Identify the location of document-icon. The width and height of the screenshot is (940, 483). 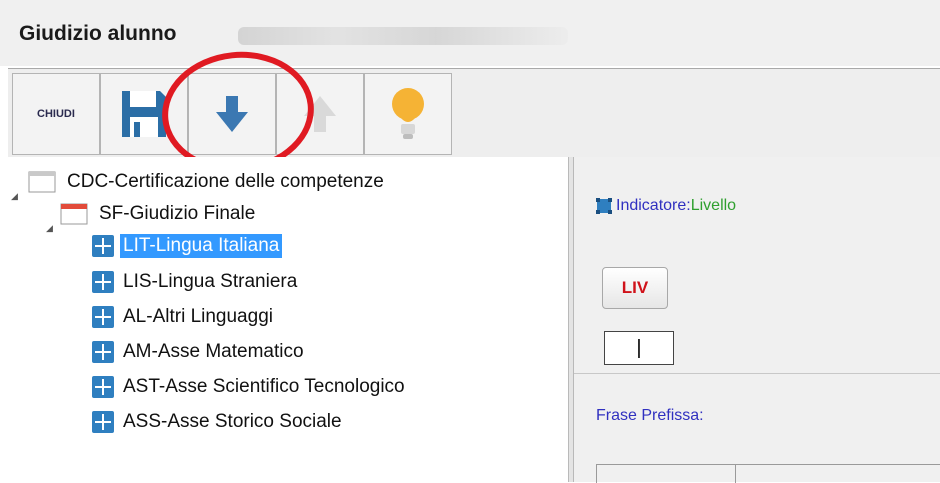
(42, 182).